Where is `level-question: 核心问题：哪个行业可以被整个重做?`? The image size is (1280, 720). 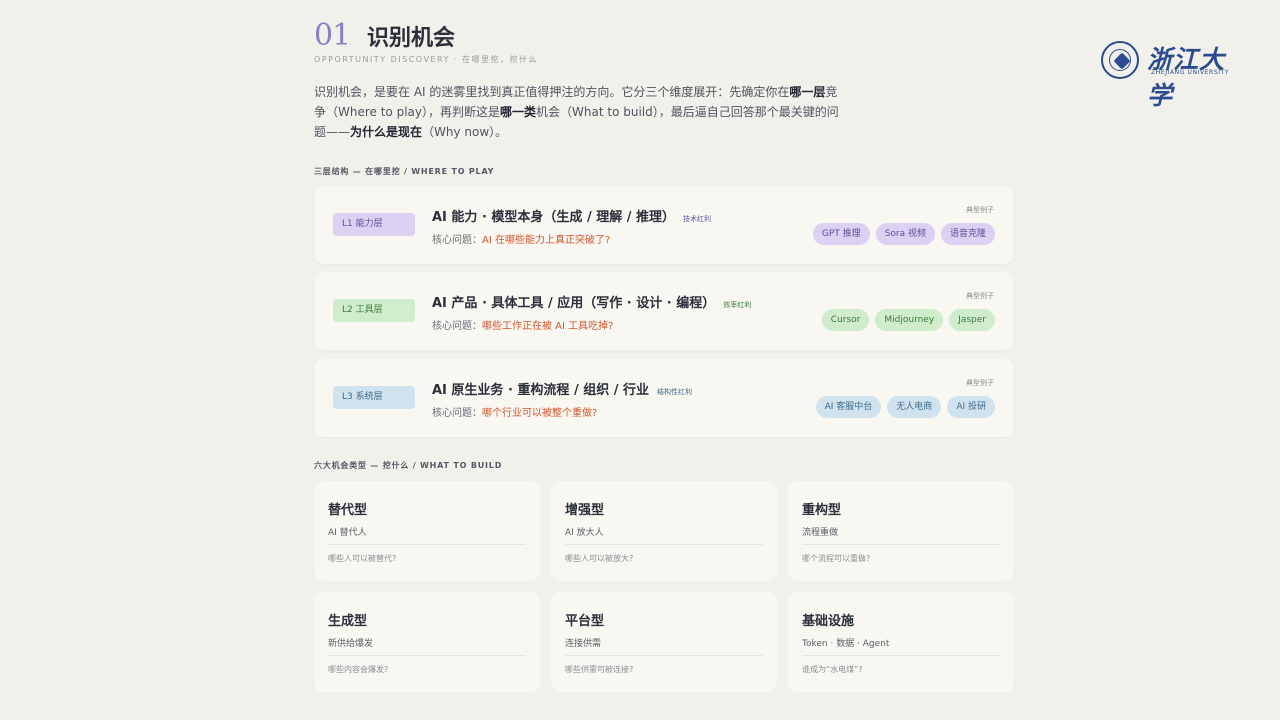
level-question: 核心问题：哪个行业可以被整个重做? is located at coordinates (514, 411).